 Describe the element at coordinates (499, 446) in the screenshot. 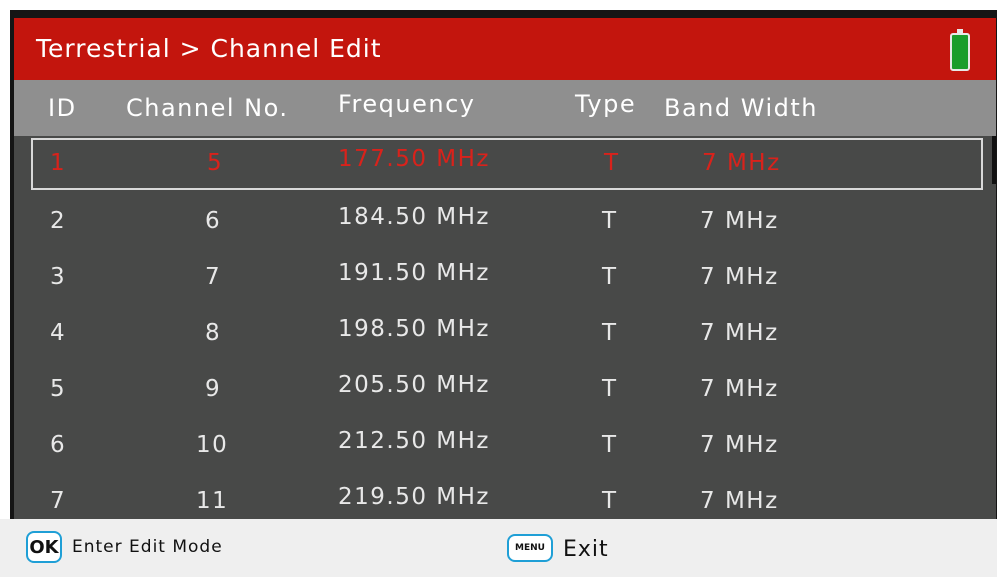

I see `table-row: 6 10 212.50 MHz T 7 MHz` at that location.